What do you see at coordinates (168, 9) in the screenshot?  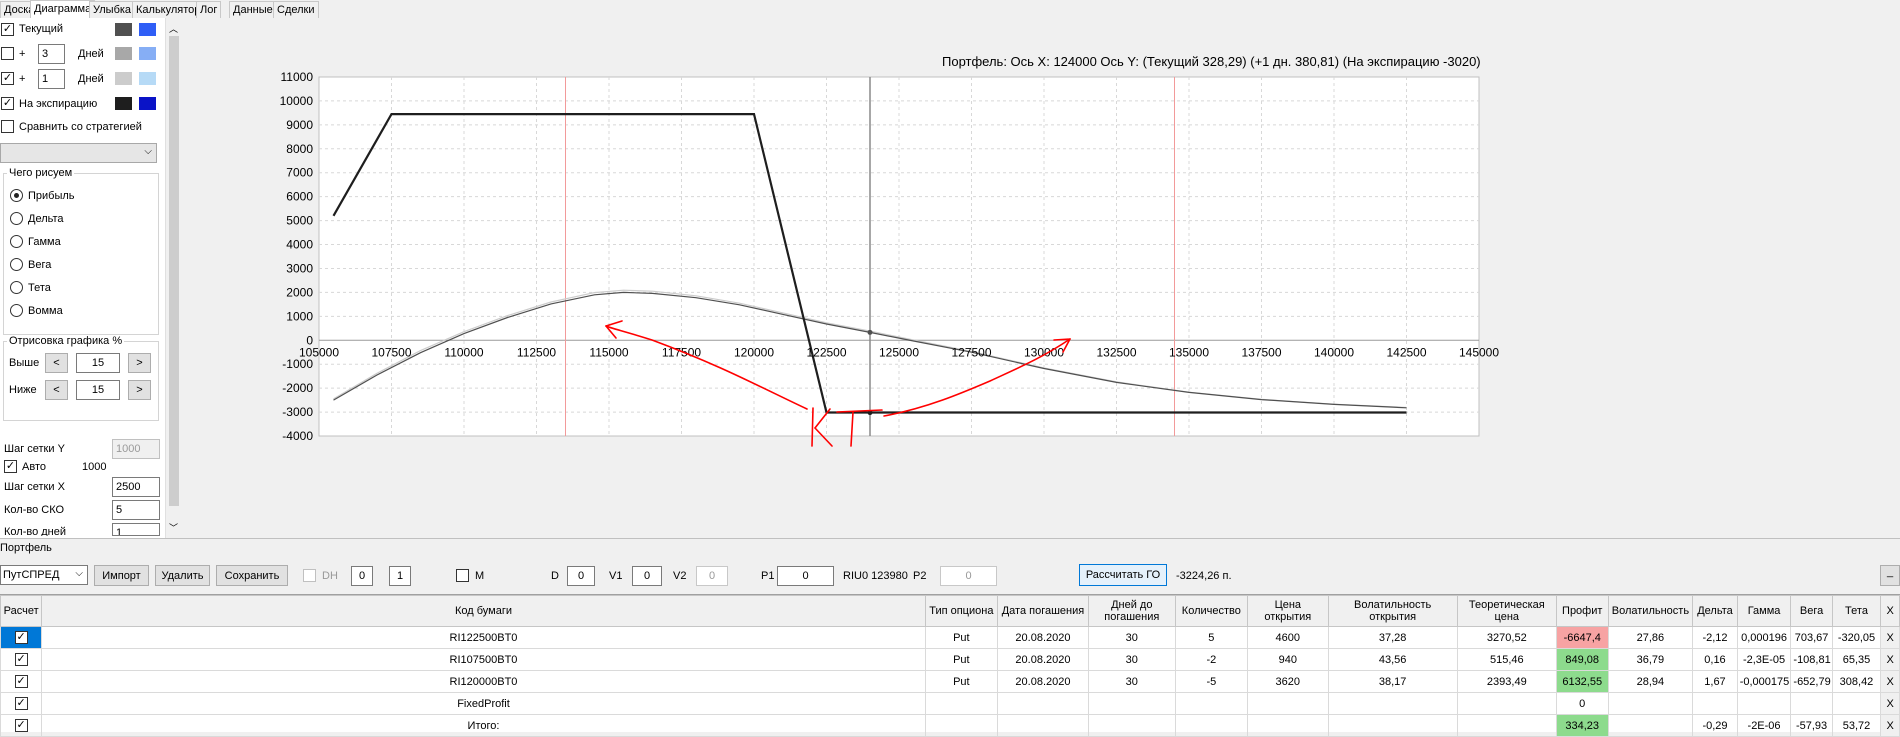 I see `tab-calculator: Калькулятор` at bounding box center [168, 9].